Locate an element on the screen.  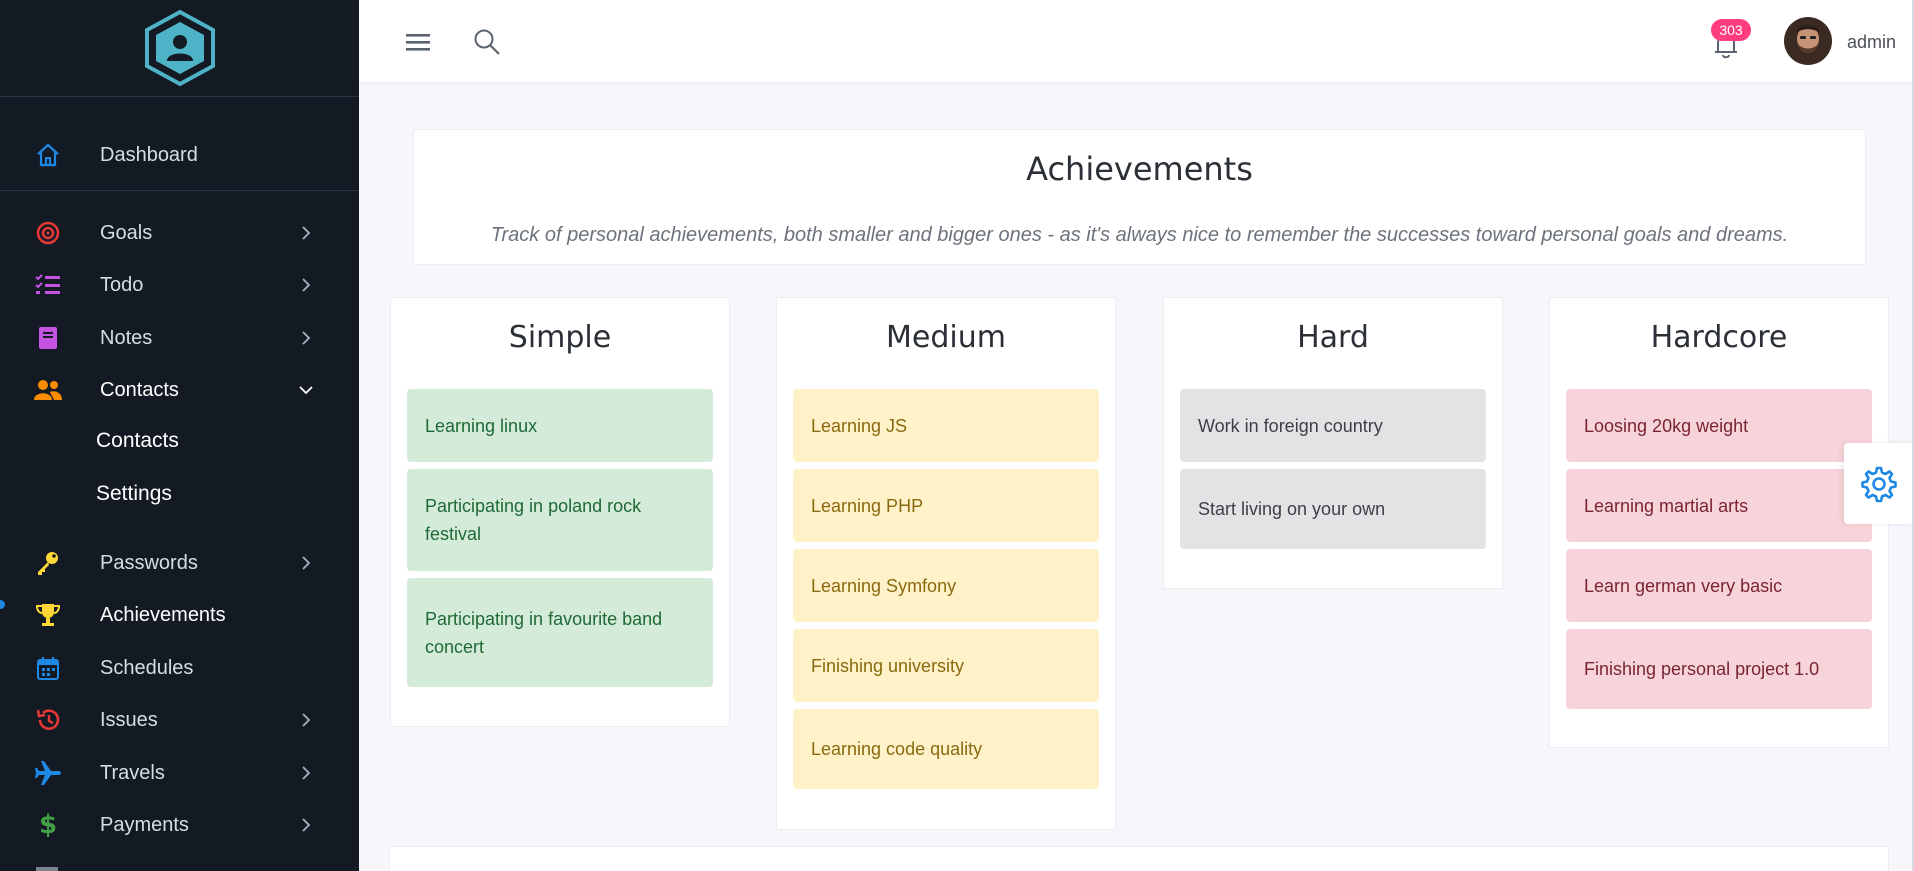
sidebar-item-goals: Goals is located at coordinates (179, 233).